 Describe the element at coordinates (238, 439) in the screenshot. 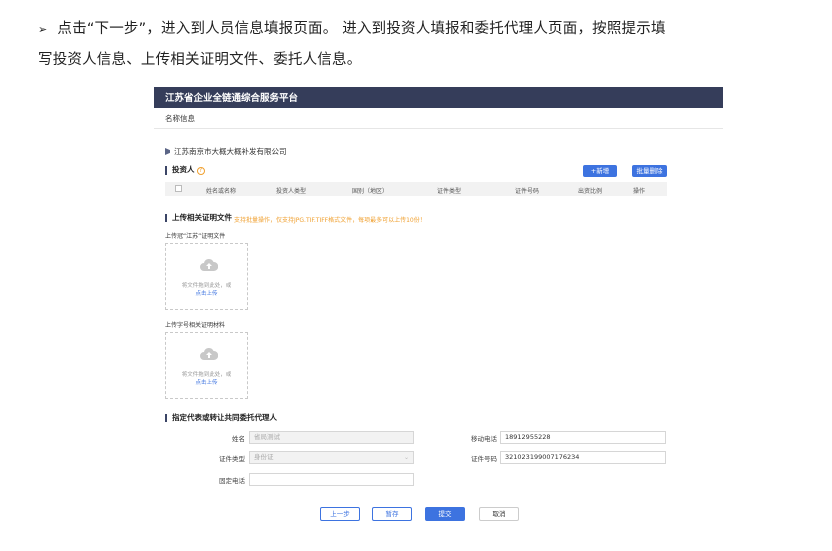

I see `name-label: 姓名` at that location.